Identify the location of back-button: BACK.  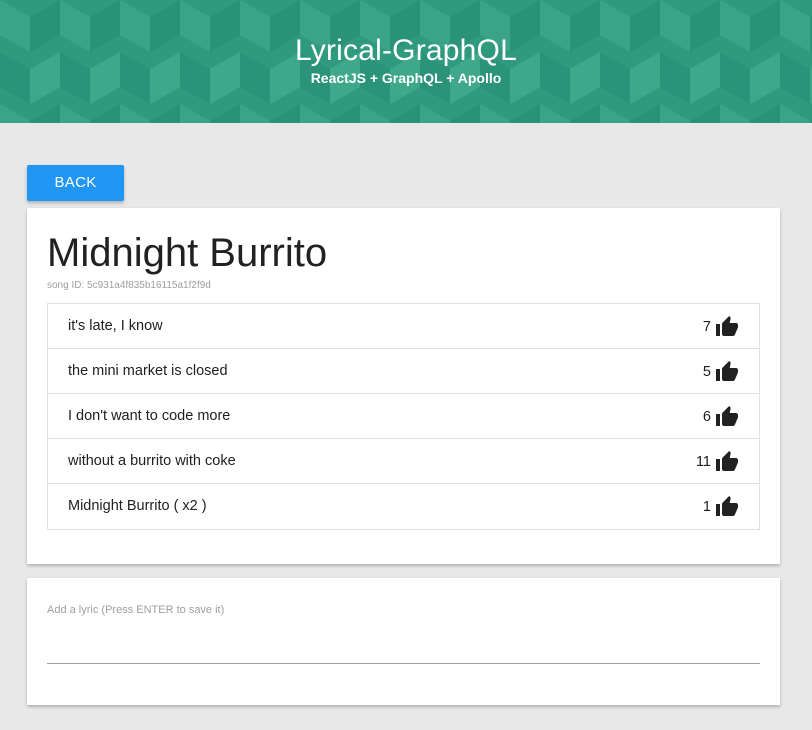
(75, 183).